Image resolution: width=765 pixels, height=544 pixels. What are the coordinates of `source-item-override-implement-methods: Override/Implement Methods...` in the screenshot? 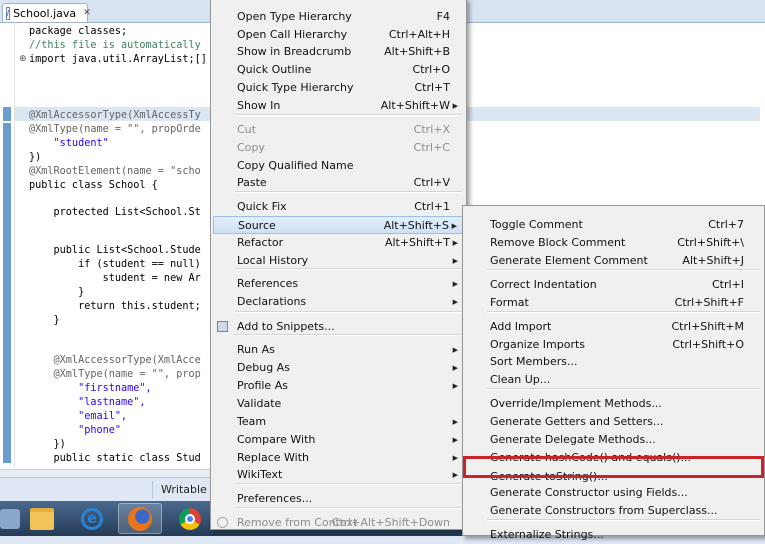 It's located at (613, 404).